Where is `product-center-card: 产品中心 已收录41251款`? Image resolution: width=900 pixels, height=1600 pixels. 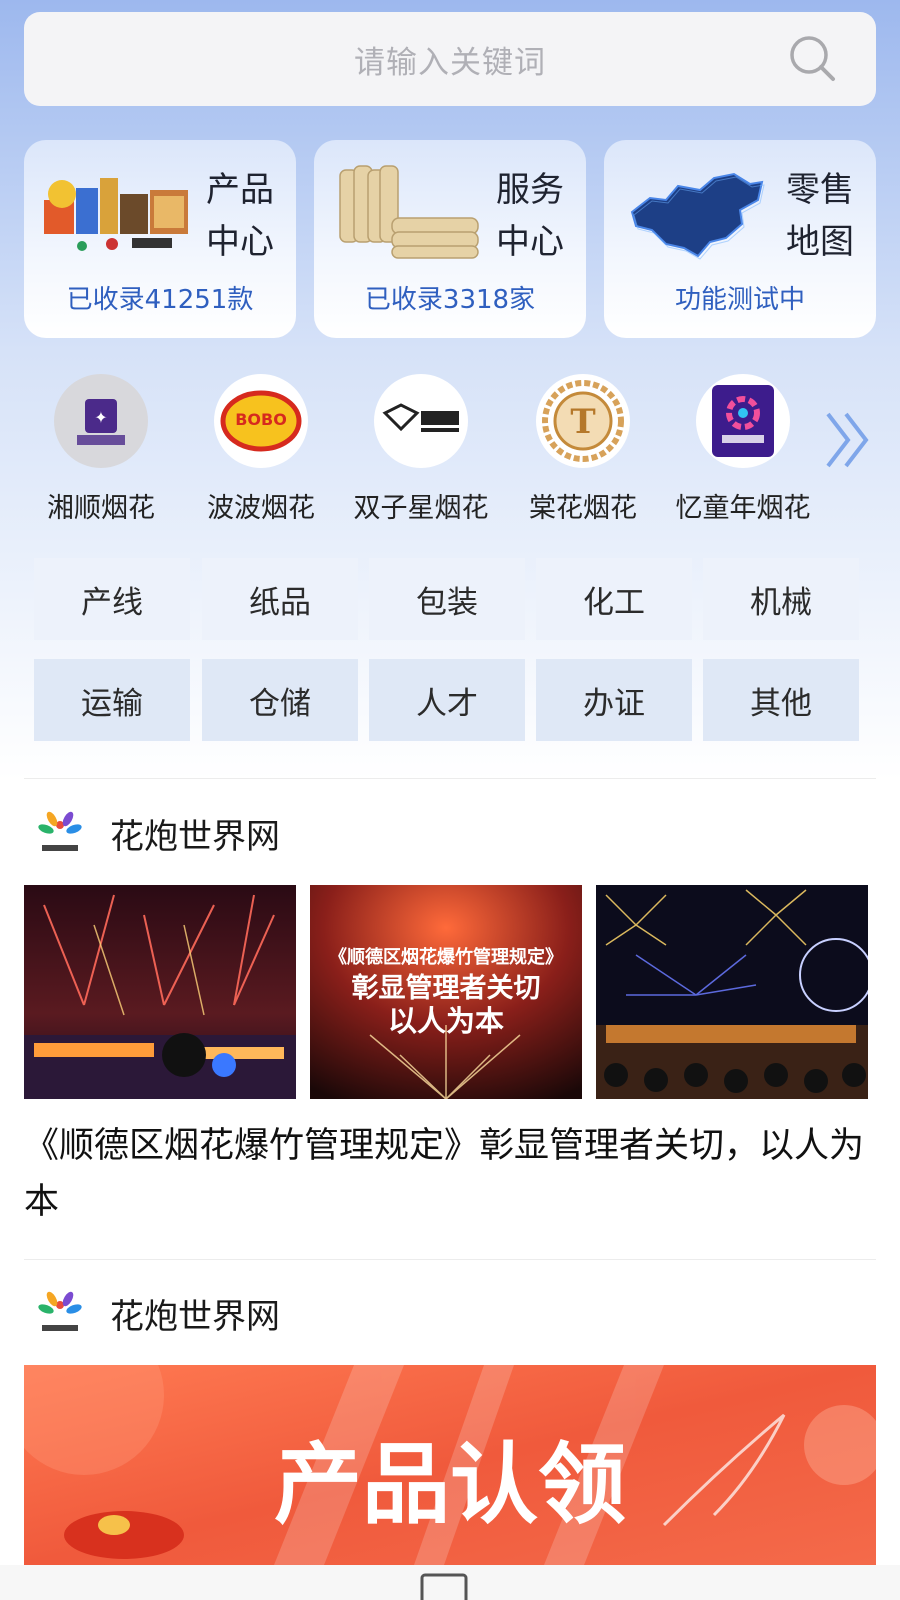 product-center-card: 产品中心 已收录41251款 is located at coordinates (160, 239).